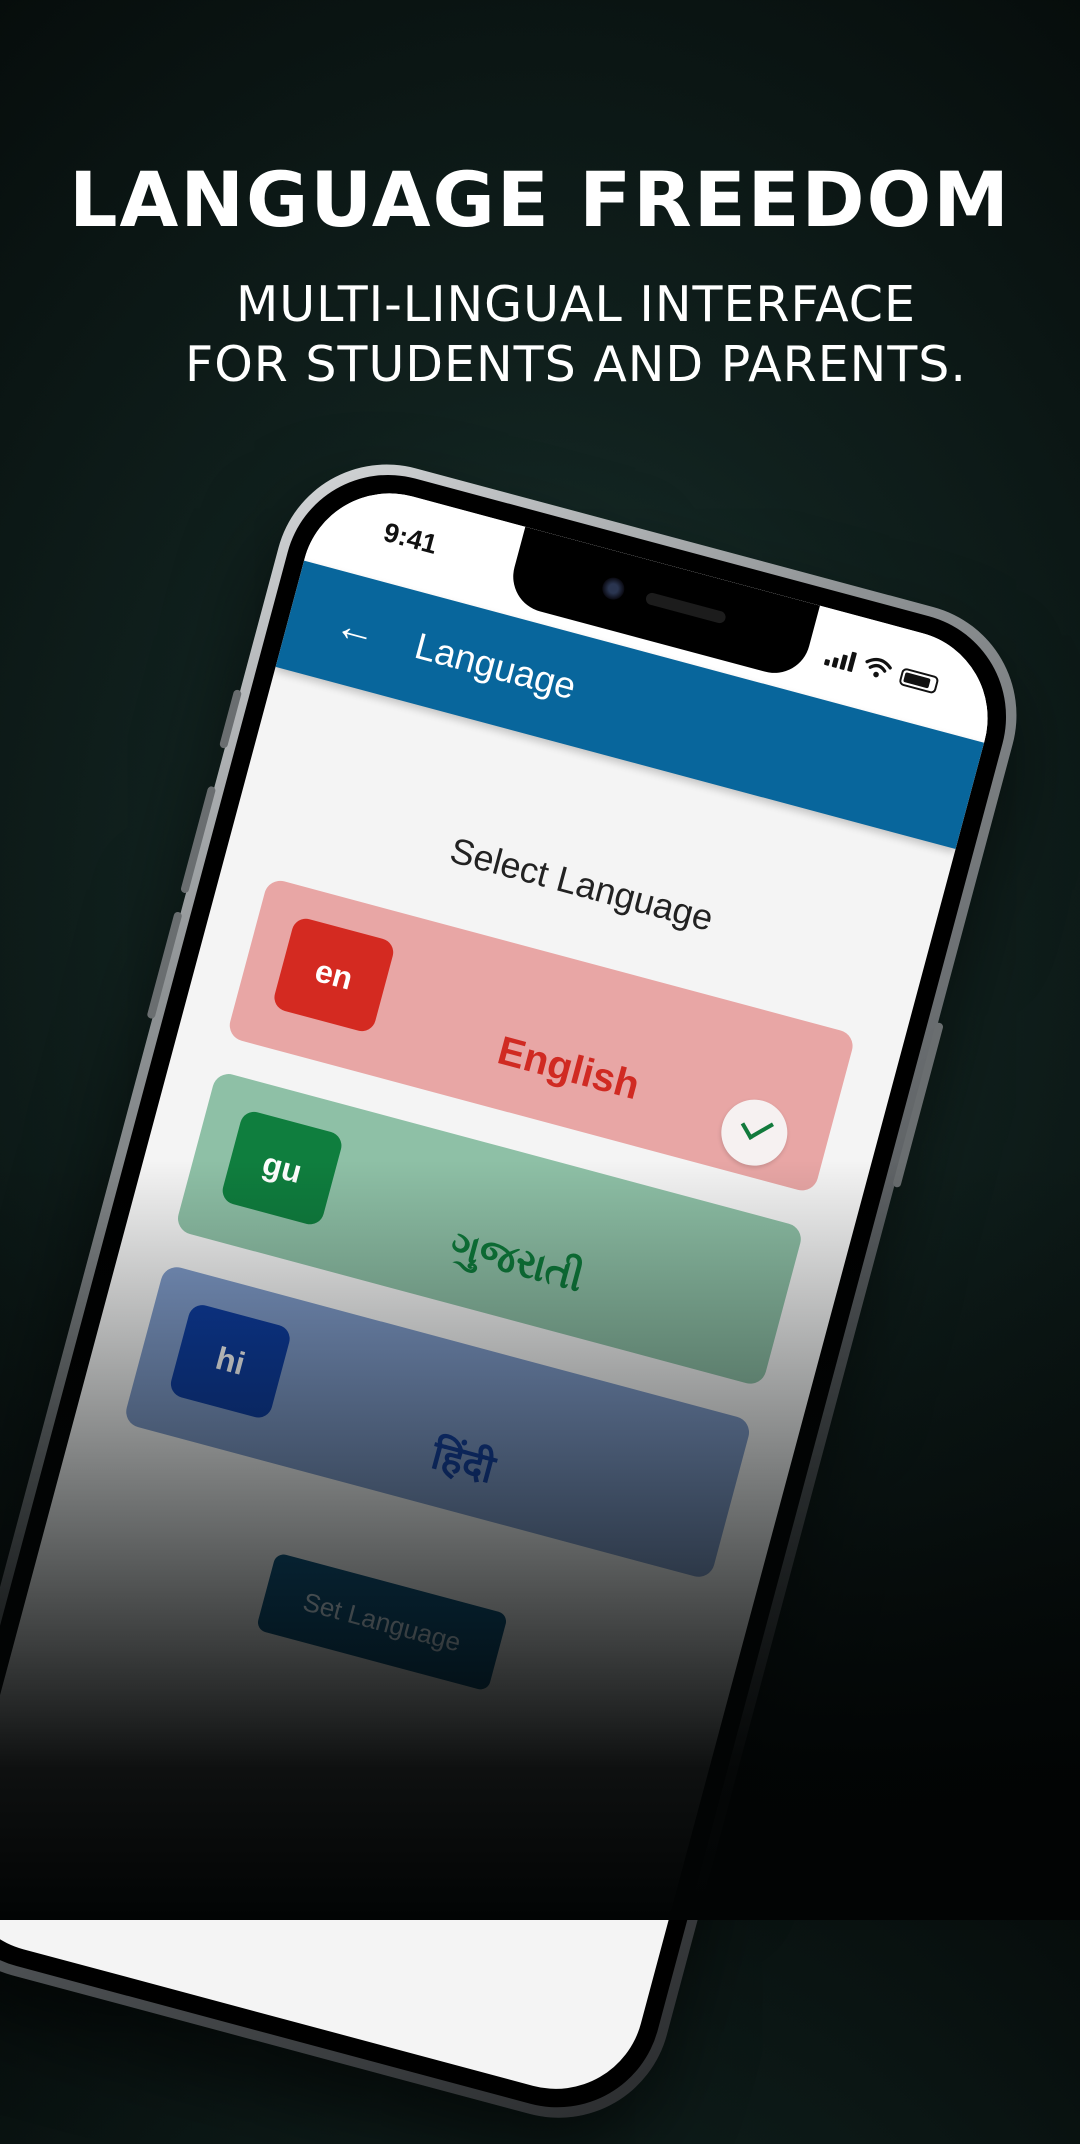 The image size is (1080, 2144). Describe the element at coordinates (576, 304) in the screenshot. I see `promo-subtitle-line-1: MULTI-LINGUAL INTERFACE` at that location.